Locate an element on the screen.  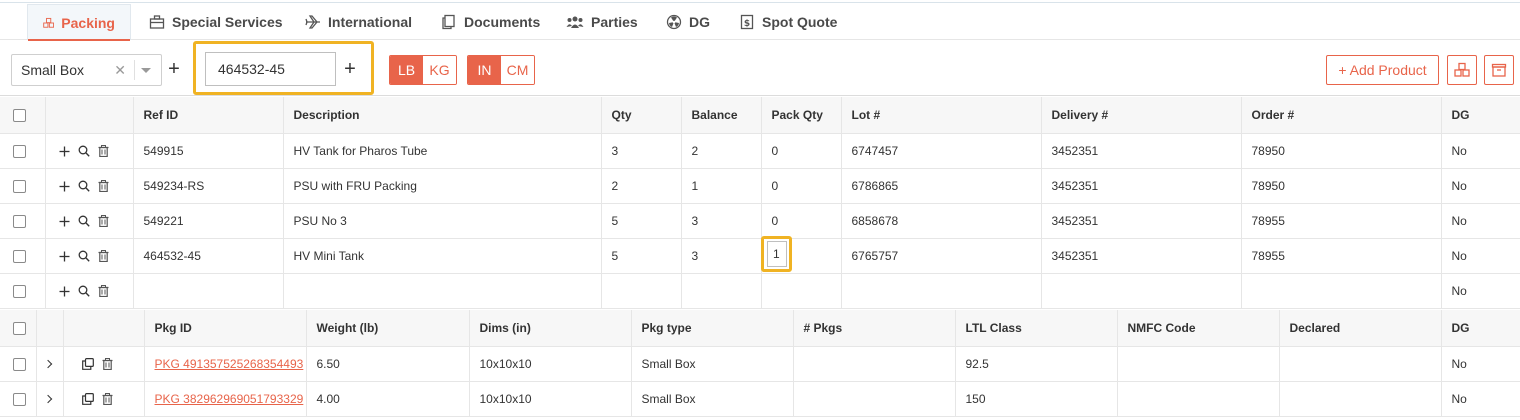
unit-lb-button: LB is located at coordinates (406, 70).